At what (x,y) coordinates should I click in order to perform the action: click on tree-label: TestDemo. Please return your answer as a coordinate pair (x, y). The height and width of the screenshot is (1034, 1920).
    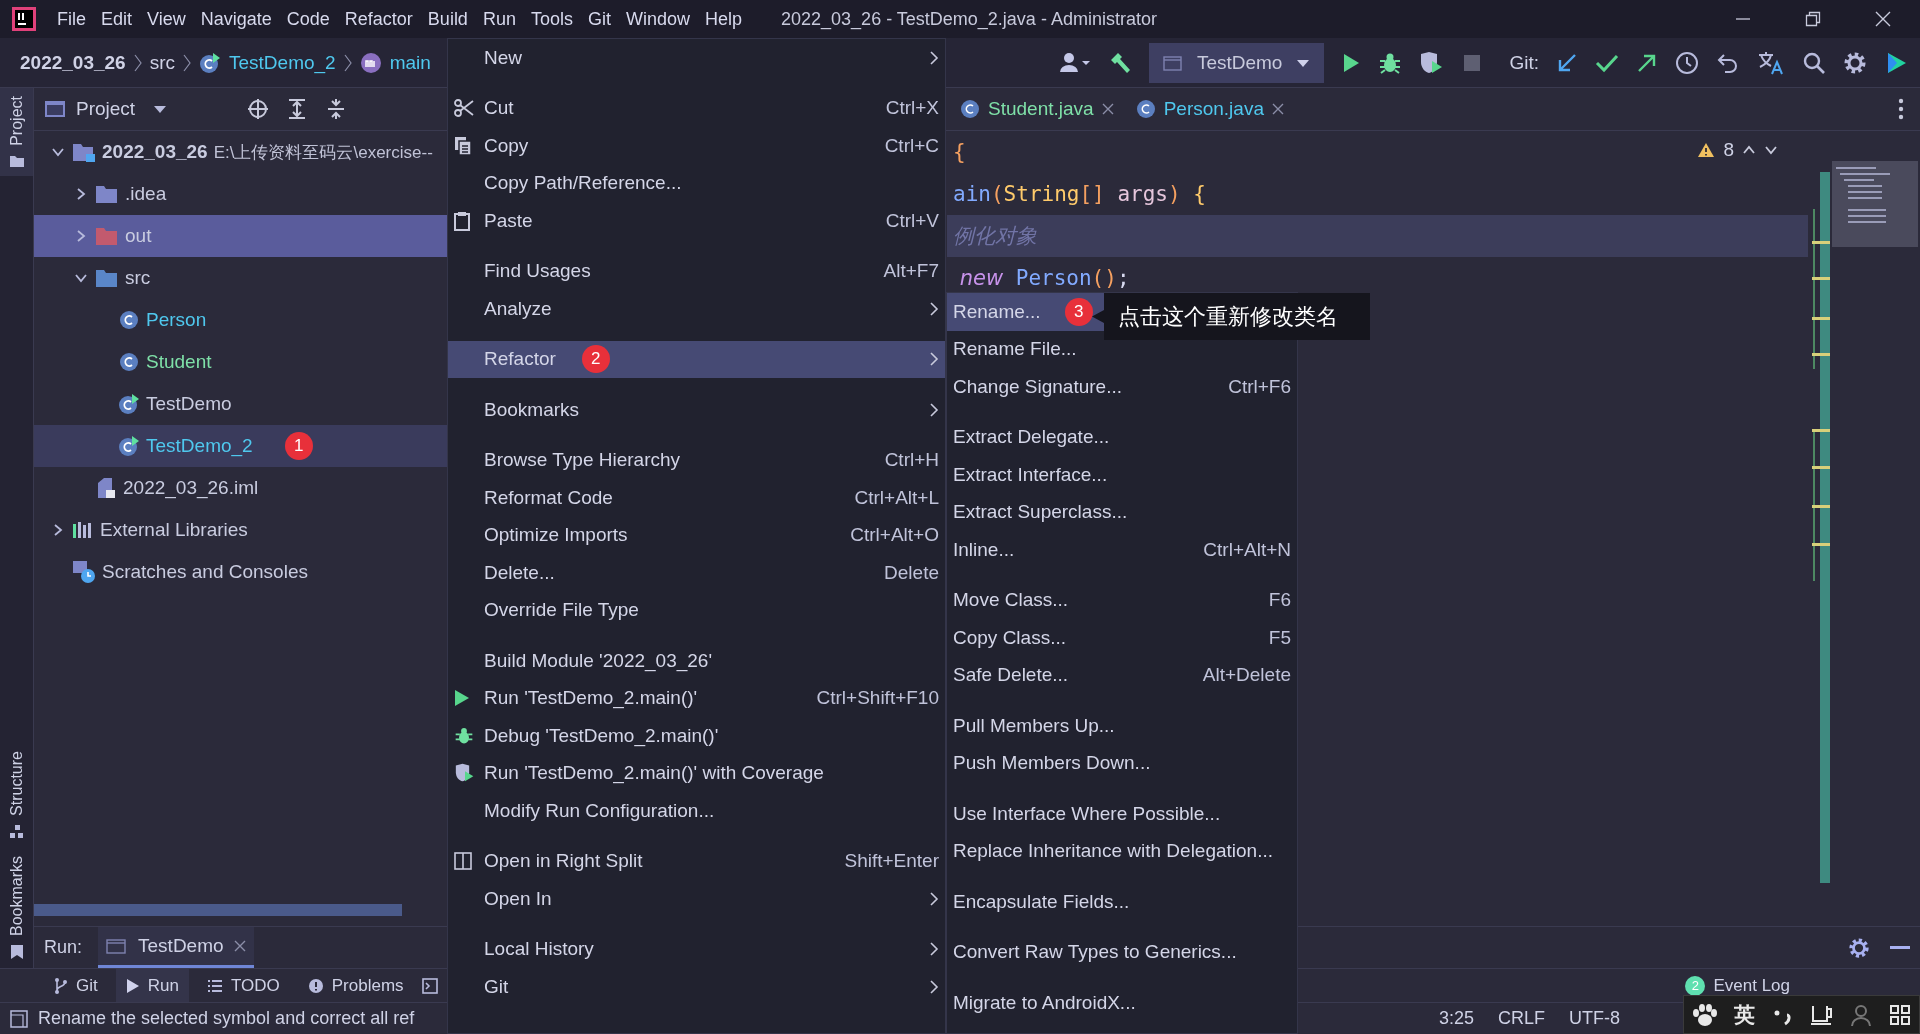
    Looking at the image, I should click on (189, 404).